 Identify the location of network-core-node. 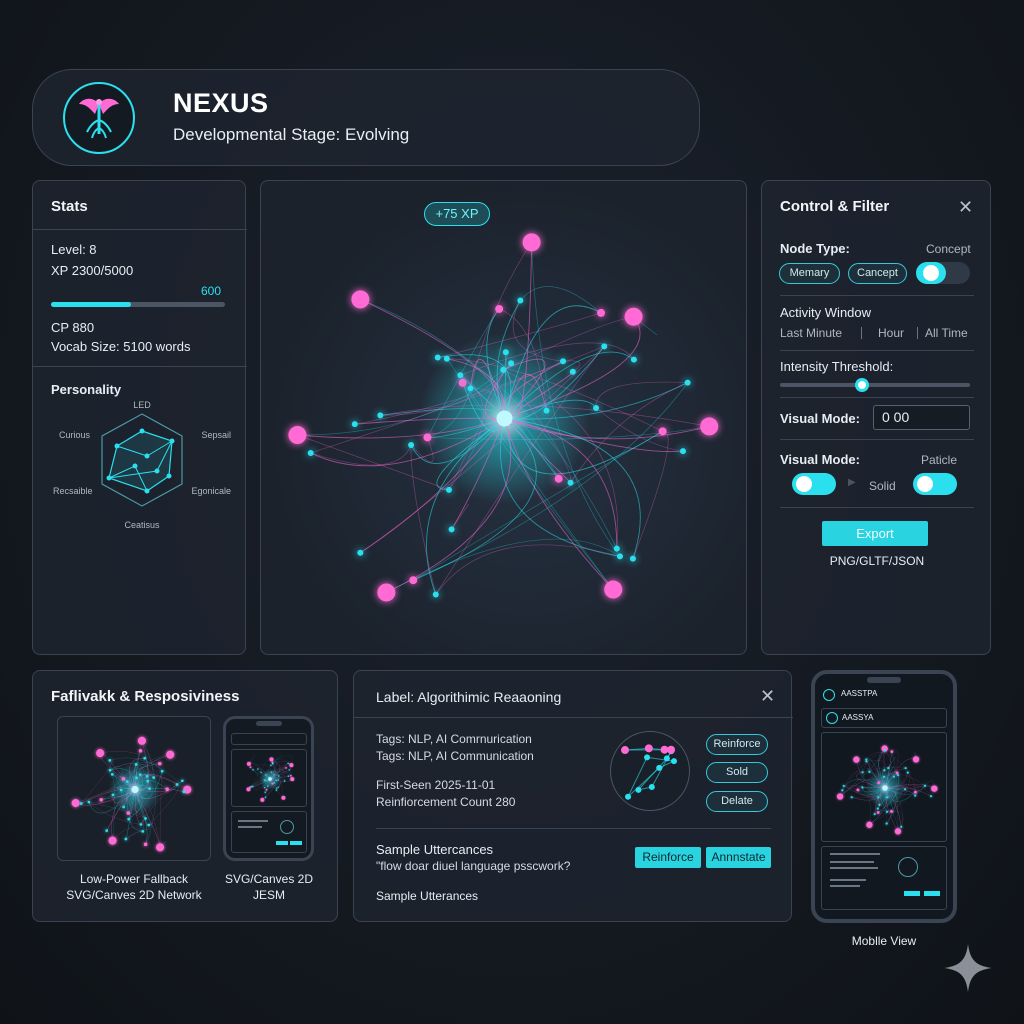
(135, 789).